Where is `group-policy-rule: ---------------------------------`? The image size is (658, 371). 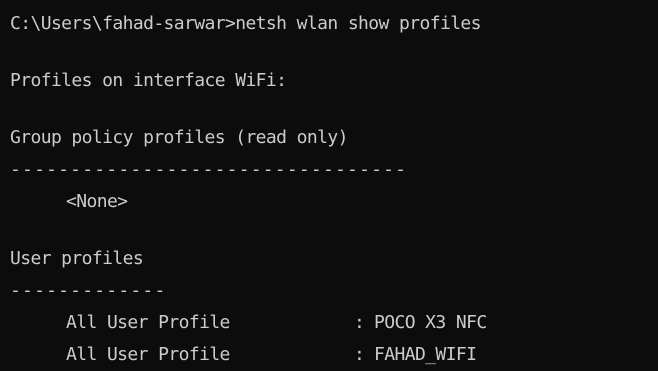
group-policy-rule: --------------------------------- is located at coordinates (209, 169).